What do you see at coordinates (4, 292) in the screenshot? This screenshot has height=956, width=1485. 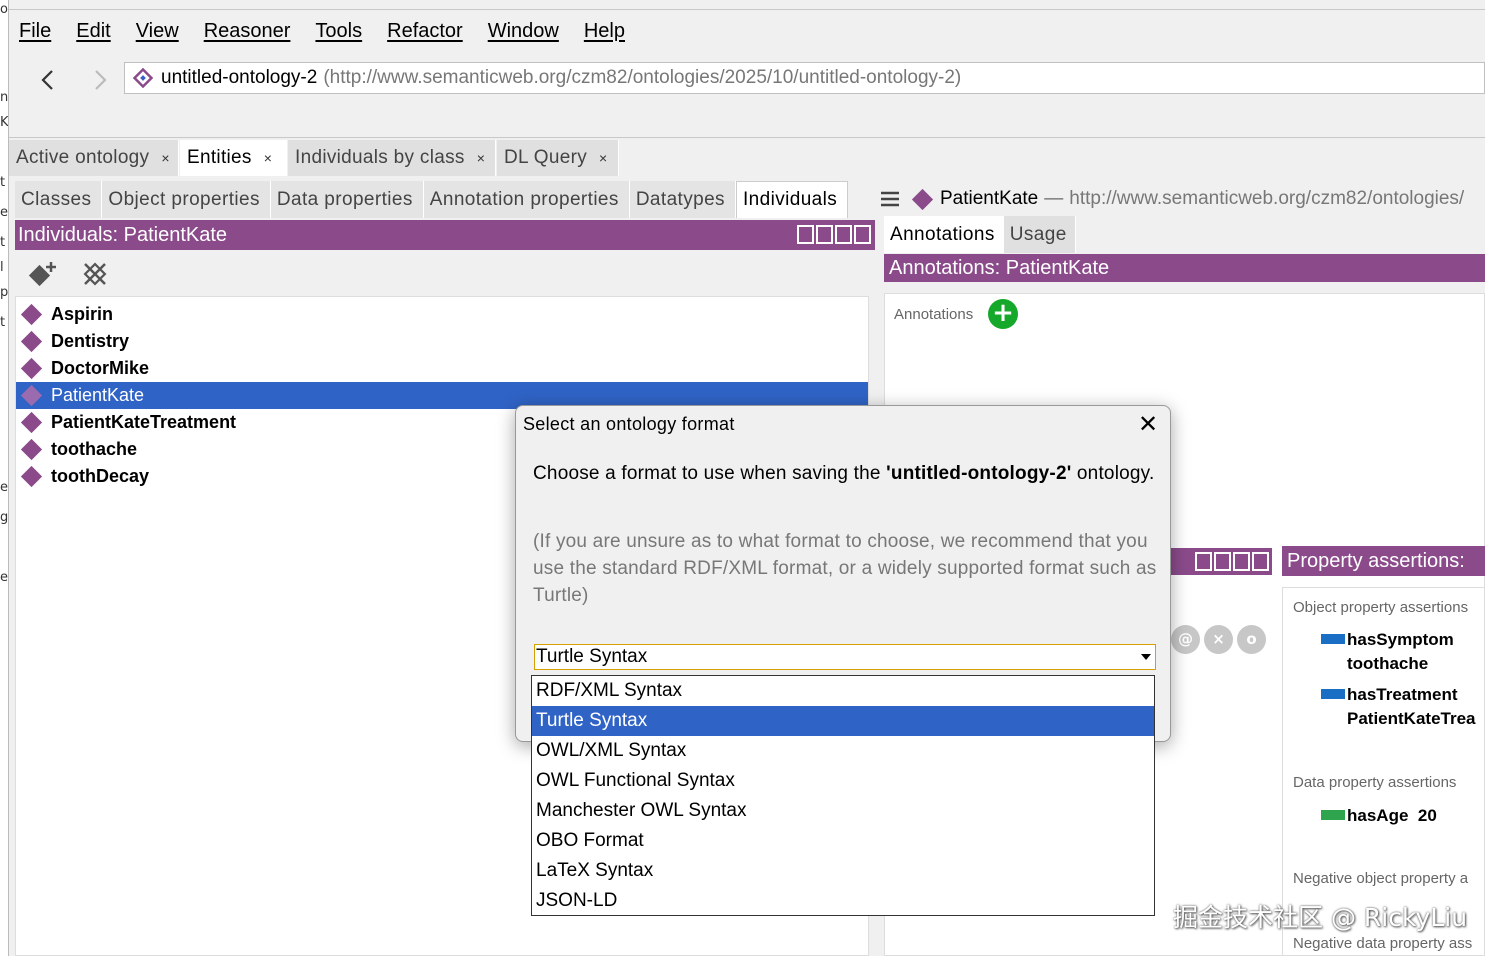 I see `background-text: p` at bounding box center [4, 292].